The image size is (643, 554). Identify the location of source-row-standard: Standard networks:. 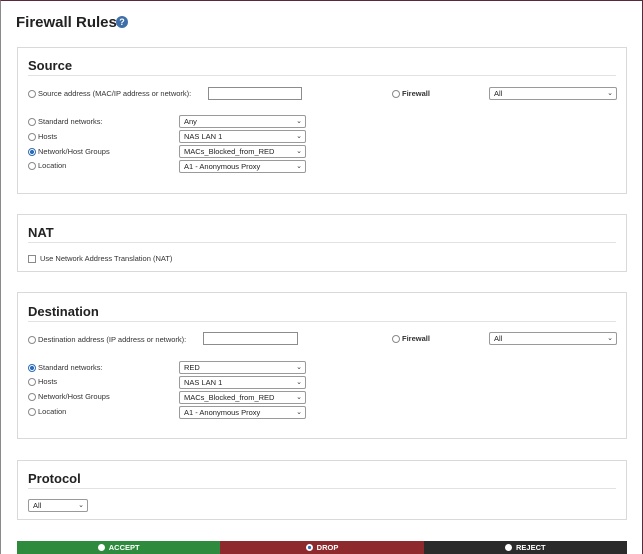
(65, 121).